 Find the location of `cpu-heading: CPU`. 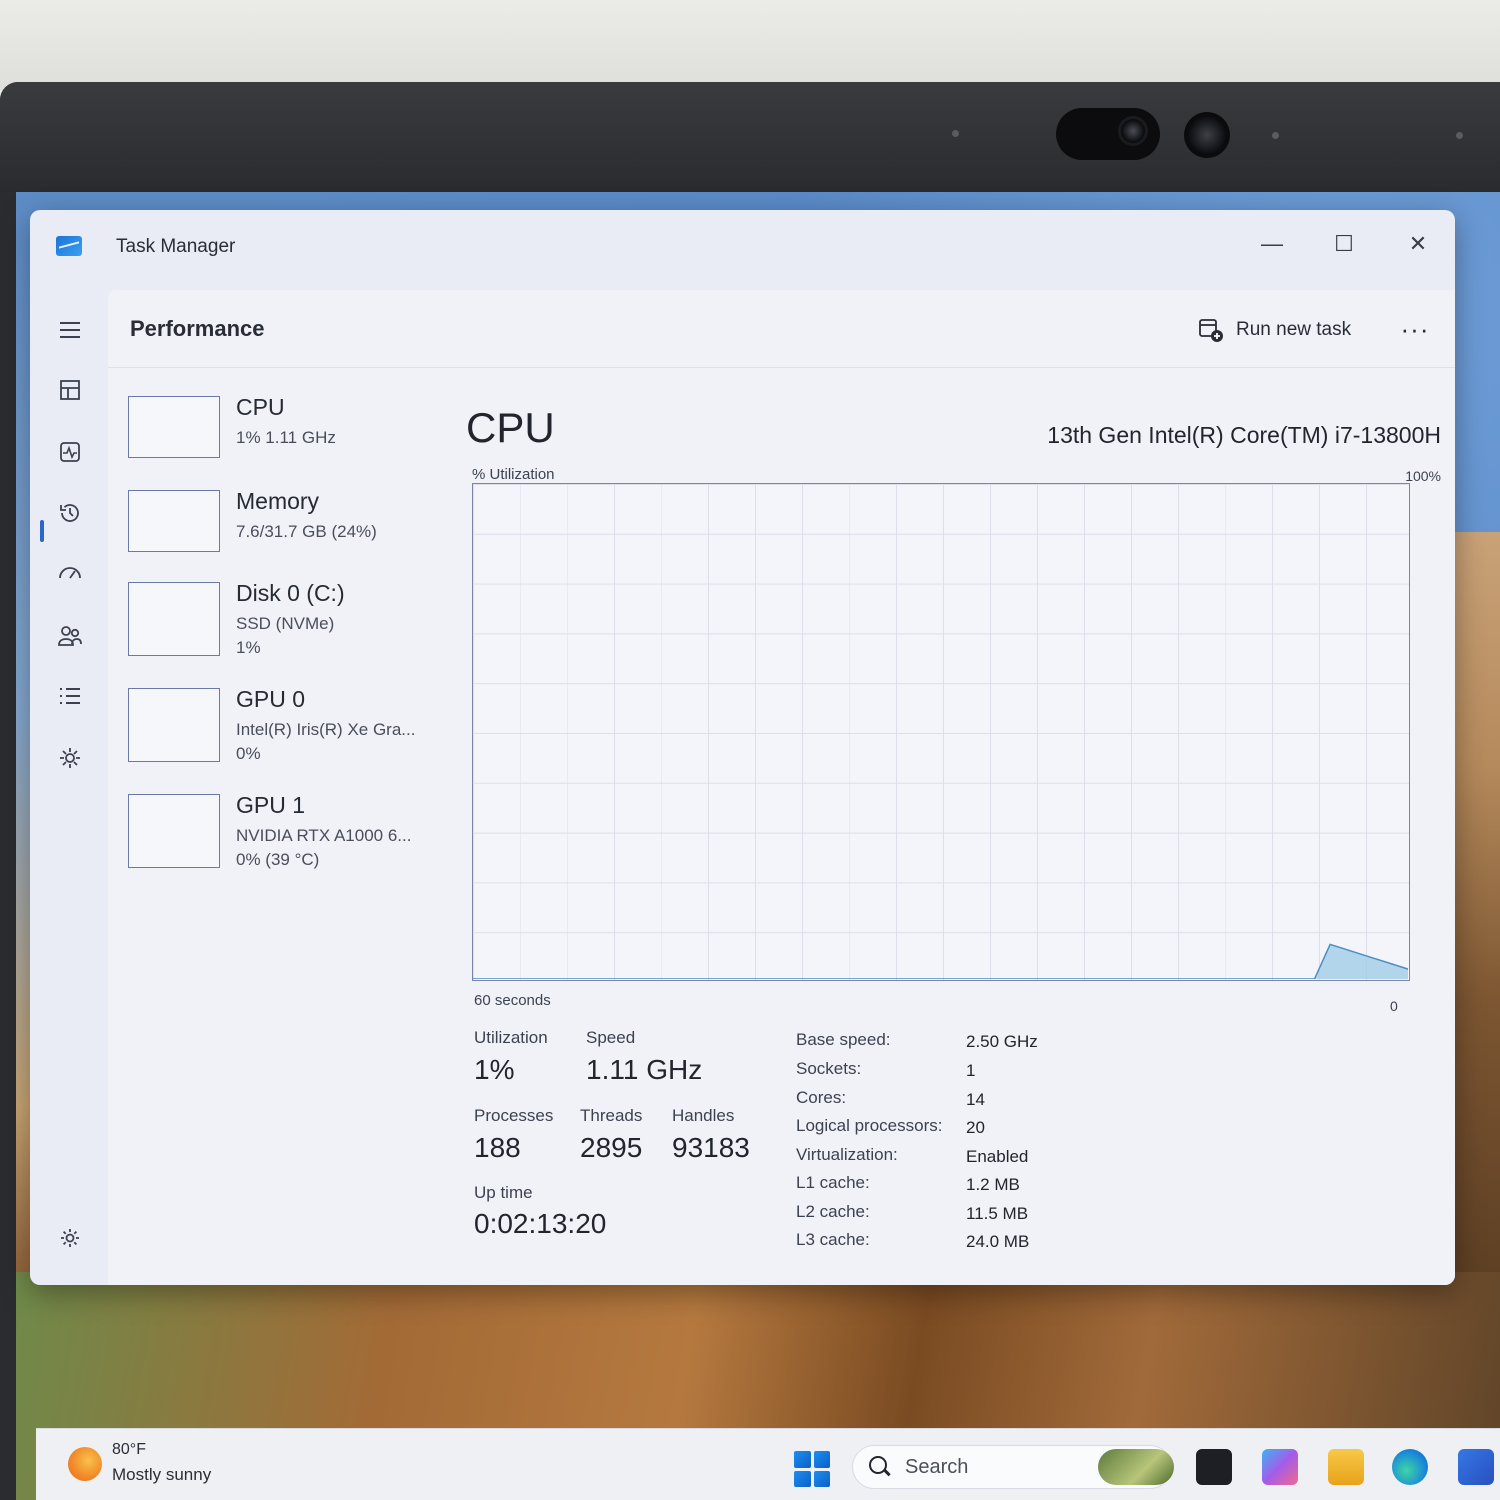

cpu-heading: CPU is located at coordinates (510, 427).